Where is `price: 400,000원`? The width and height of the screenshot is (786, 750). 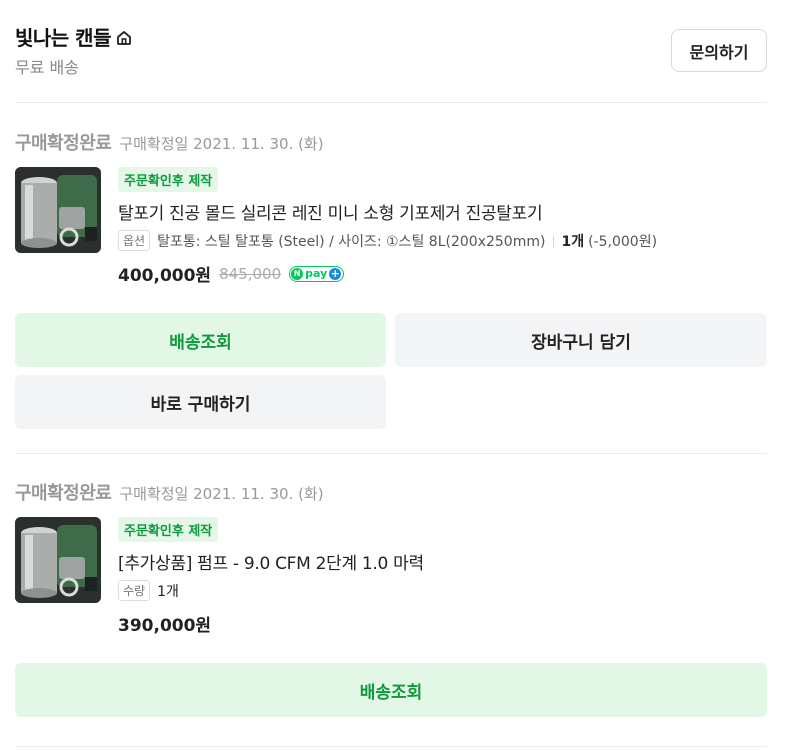 price: 400,000원 is located at coordinates (165, 276).